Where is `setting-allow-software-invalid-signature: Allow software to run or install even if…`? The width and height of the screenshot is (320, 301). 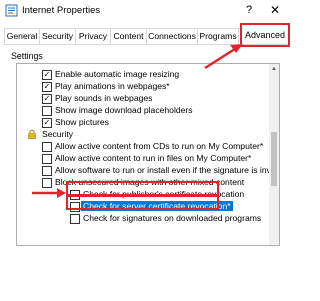
setting-allow-software-invalid-signature: Allow software to run or install even if… is located at coordinates (146, 171).